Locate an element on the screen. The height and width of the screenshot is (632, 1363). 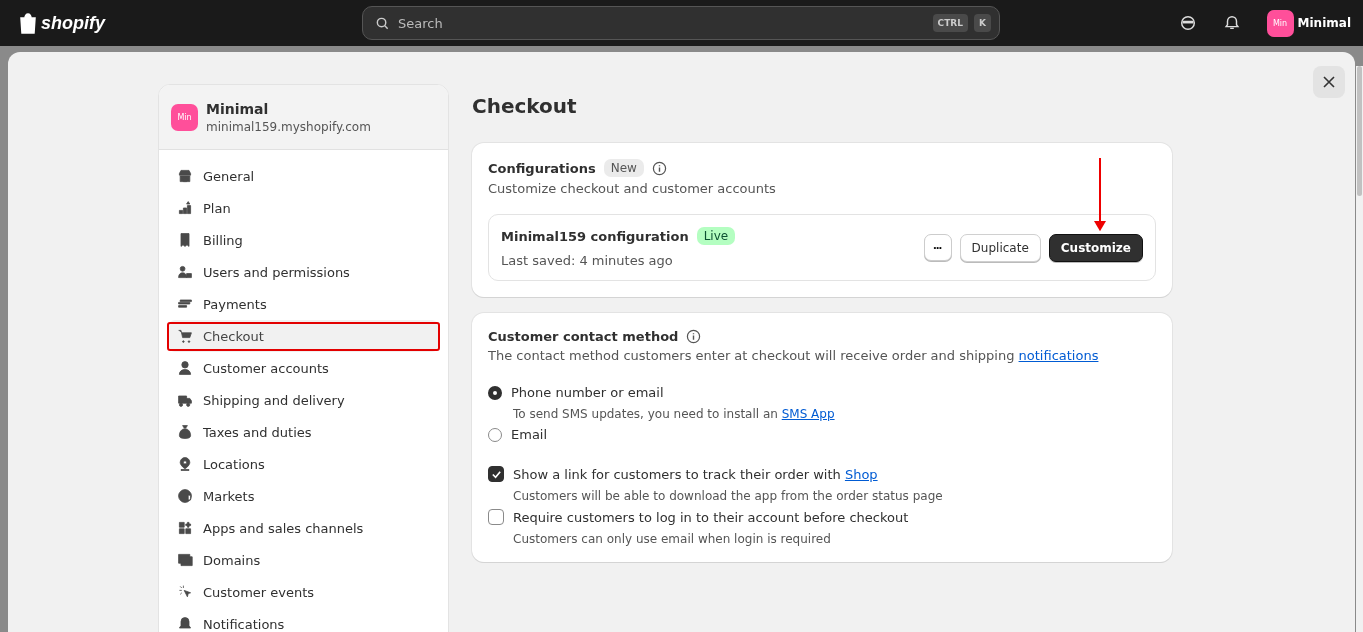
notifications-link: notifications is located at coordinates (1058, 355).